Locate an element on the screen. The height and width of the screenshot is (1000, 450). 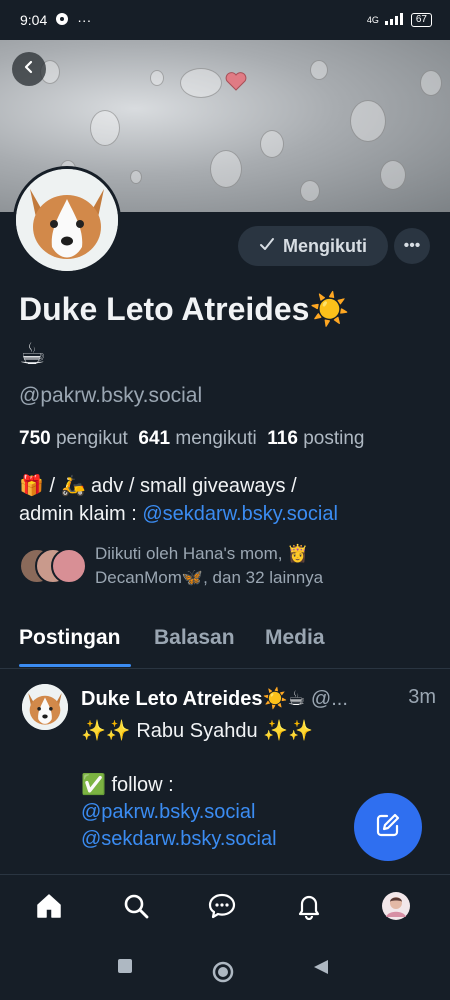
back-button is located at coordinates (29, 69).